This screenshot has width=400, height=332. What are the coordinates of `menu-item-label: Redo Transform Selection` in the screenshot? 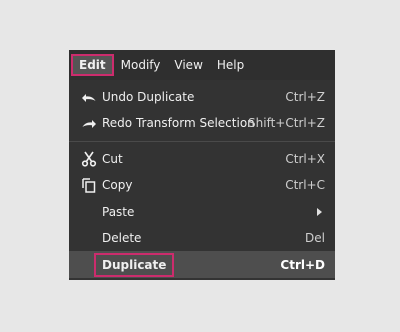 It's located at (178, 123).